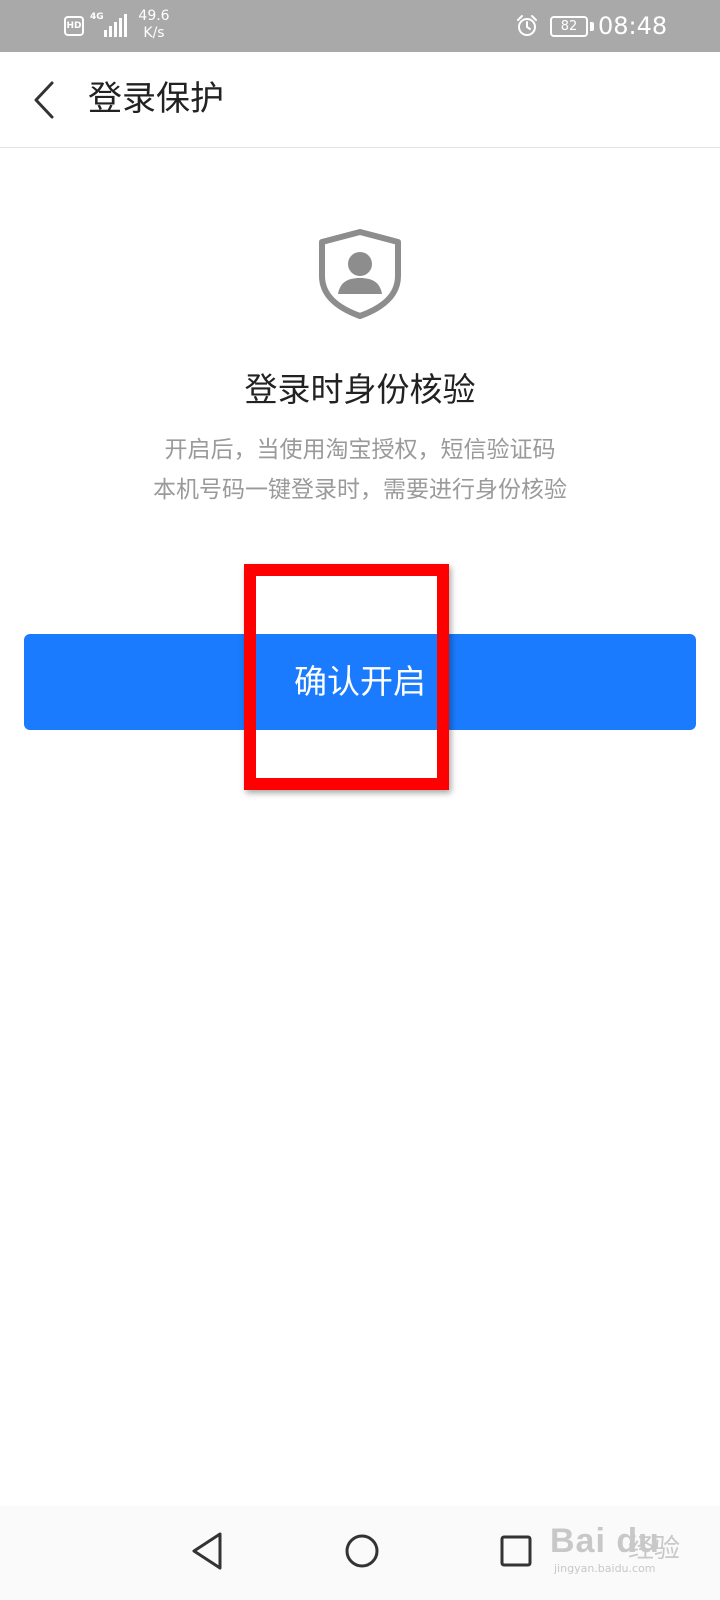 The width and height of the screenshot is (720, 1600). I want to click on status-time: 08:48, so click(633, 26).